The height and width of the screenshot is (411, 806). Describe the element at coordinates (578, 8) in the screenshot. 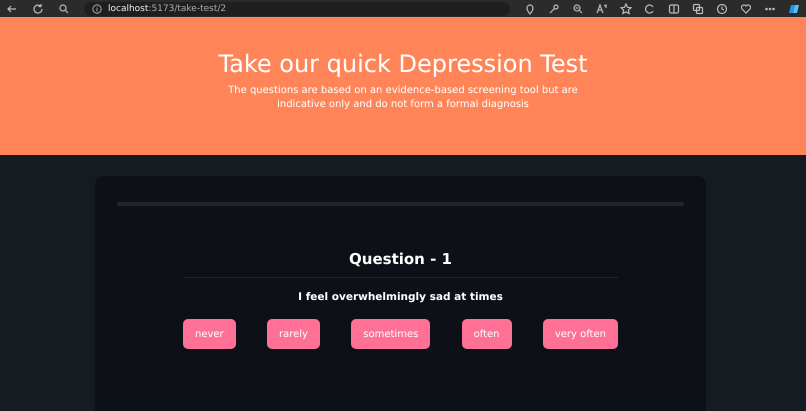

I see `zoom-out-icon` at that location.